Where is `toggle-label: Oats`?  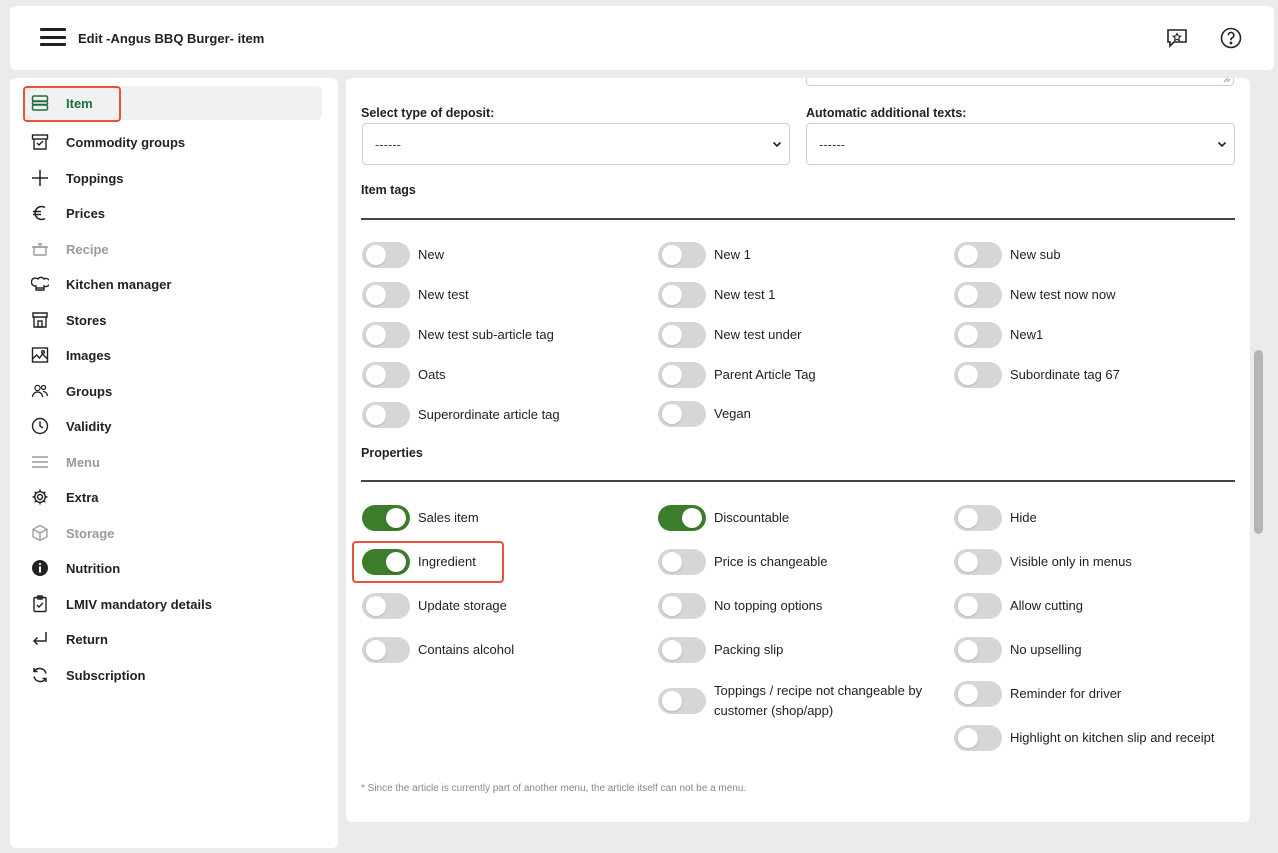 toggle-label: Oats is located at coordinates (432, 374).